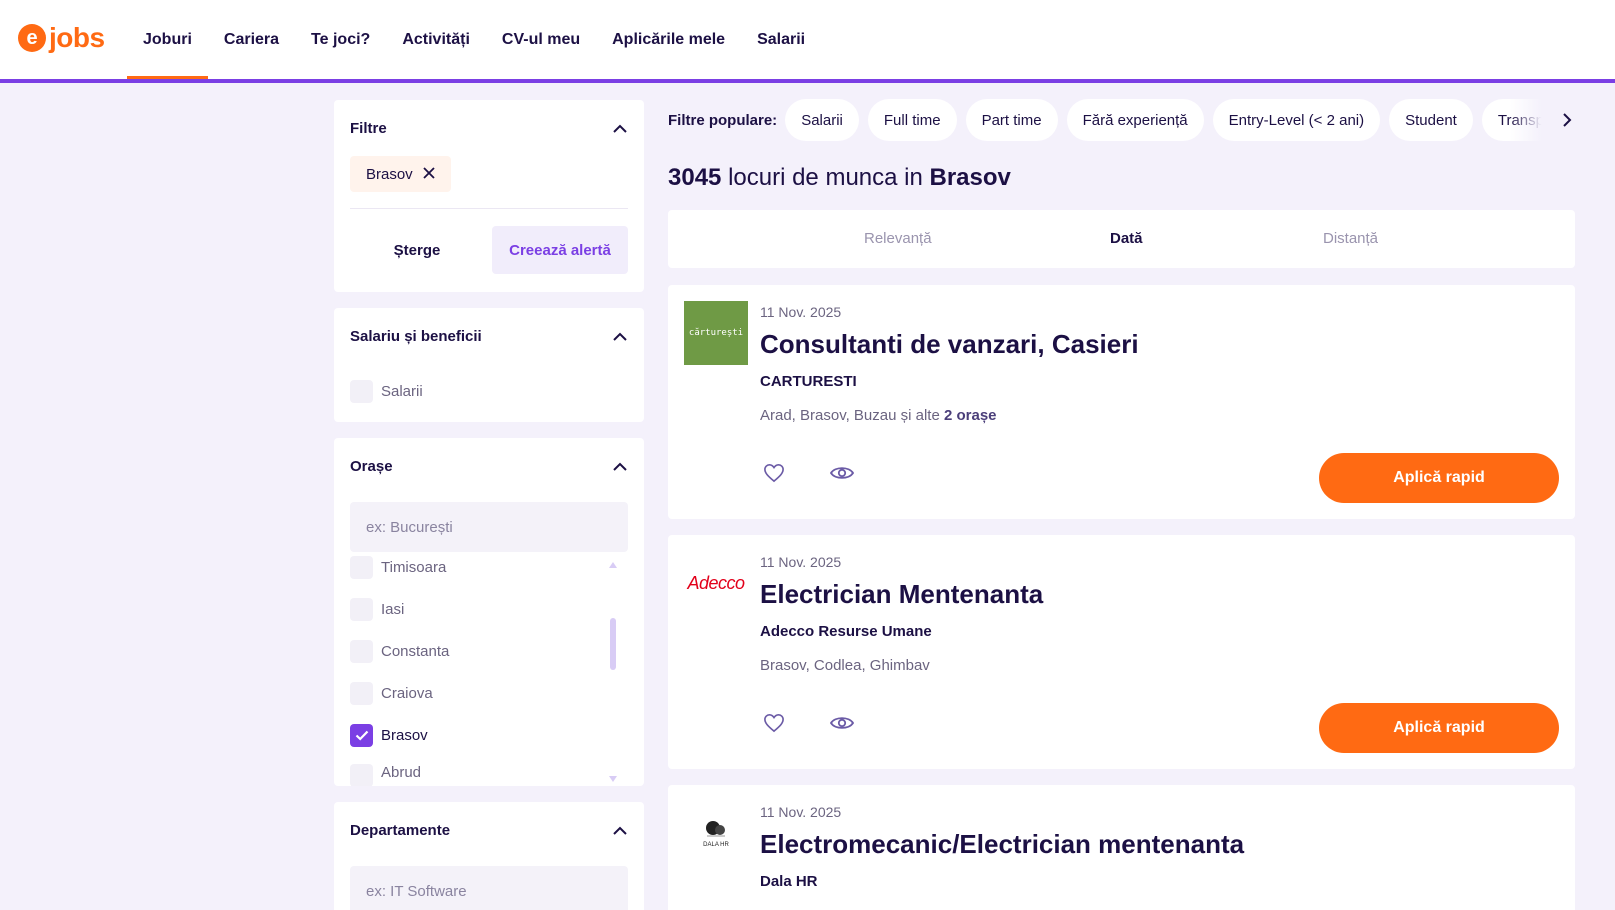 Image resolution: width=1615 pixels, height=910 pixels. I want to click on nav-activitati: Activități, so click(436, 39).